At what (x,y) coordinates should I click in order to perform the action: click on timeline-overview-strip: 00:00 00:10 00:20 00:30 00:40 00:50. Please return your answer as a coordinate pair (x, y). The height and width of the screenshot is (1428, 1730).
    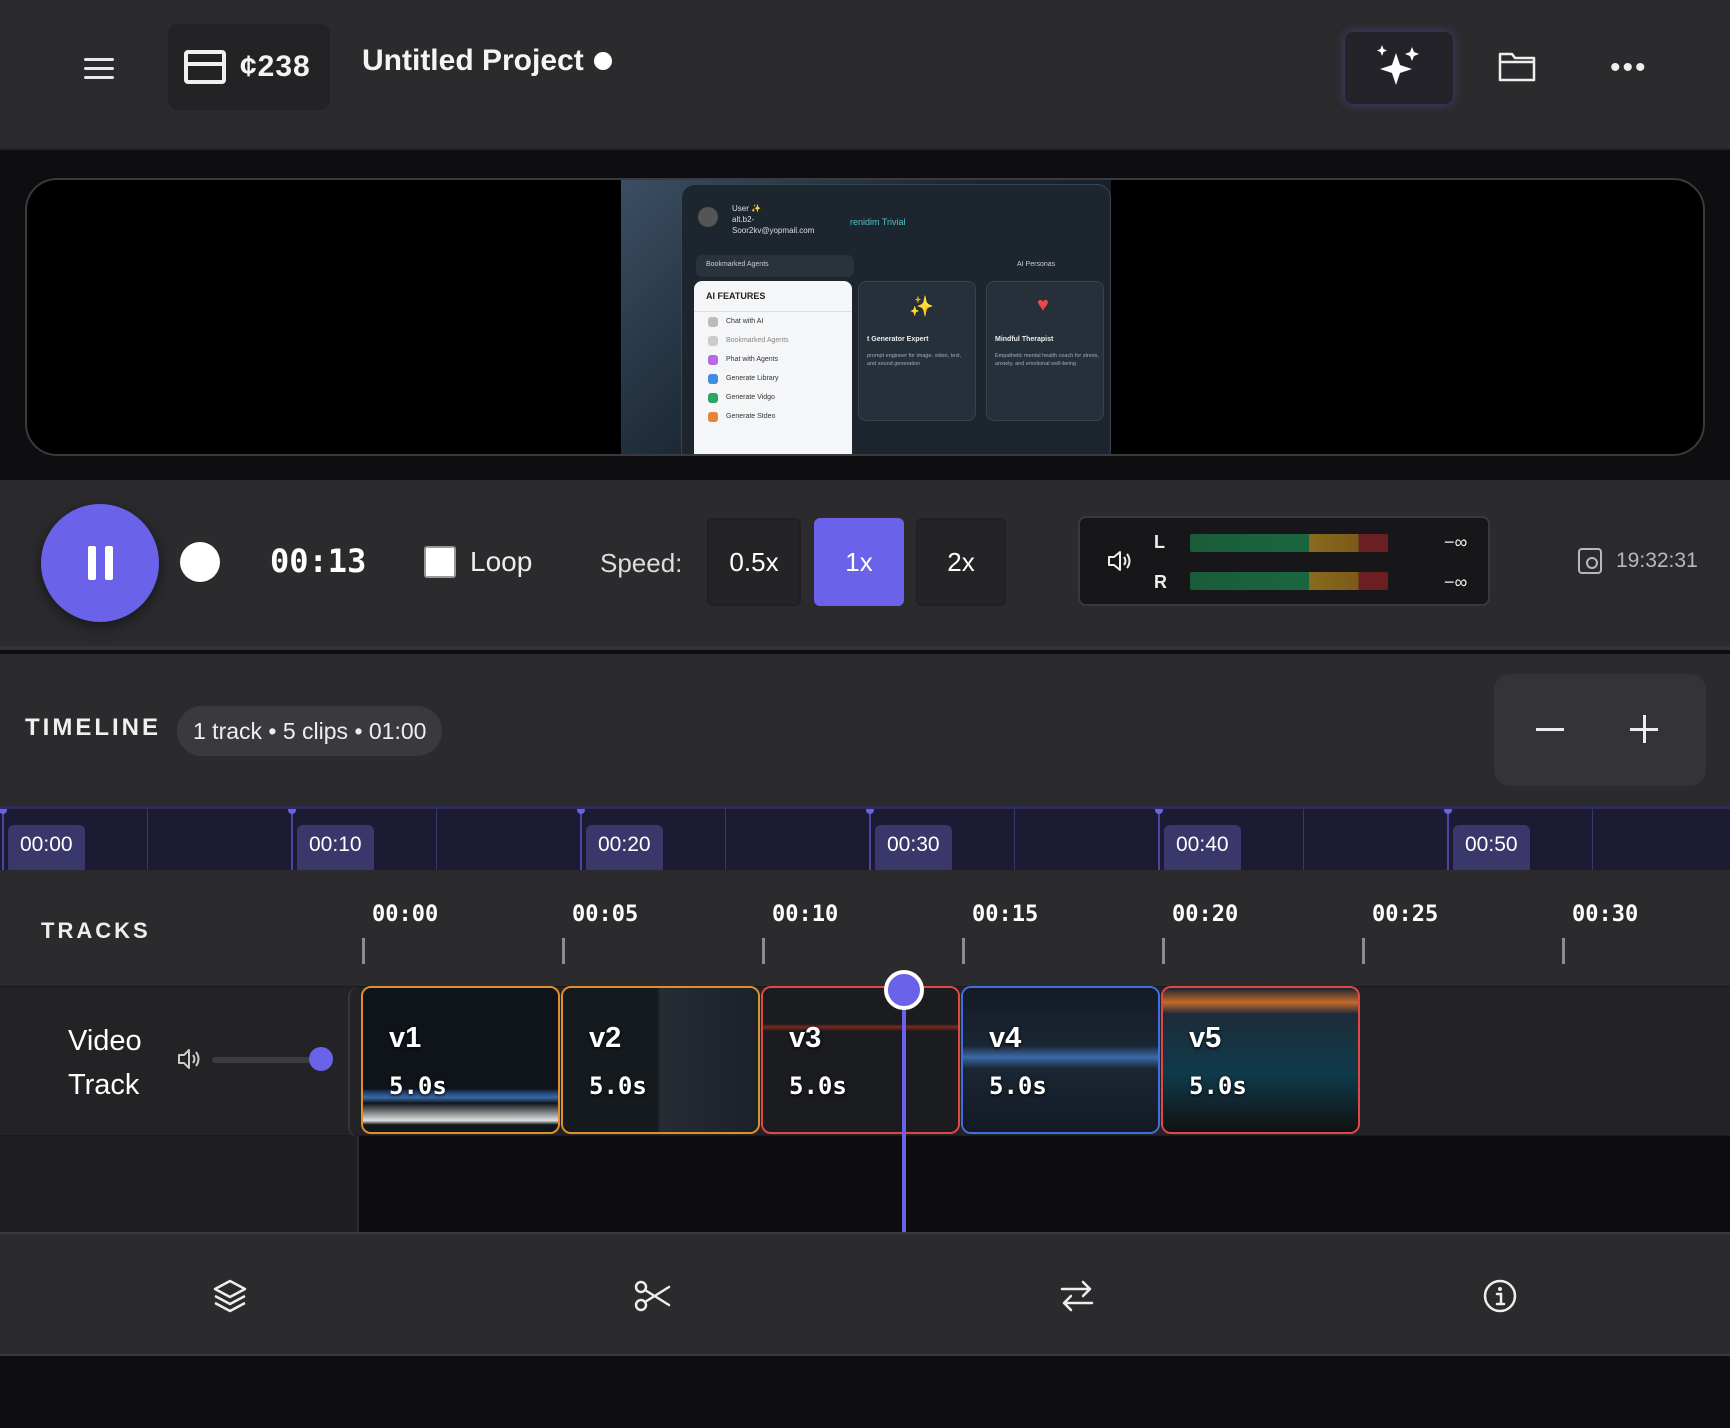
    Looking at the image, I should click on (865, 838).